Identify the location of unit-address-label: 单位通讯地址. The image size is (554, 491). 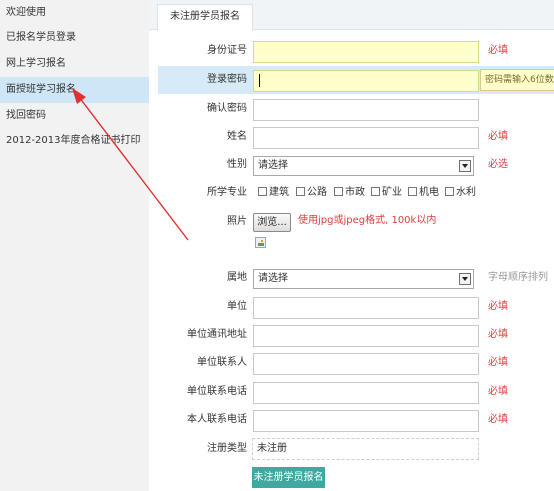
(217, 334).